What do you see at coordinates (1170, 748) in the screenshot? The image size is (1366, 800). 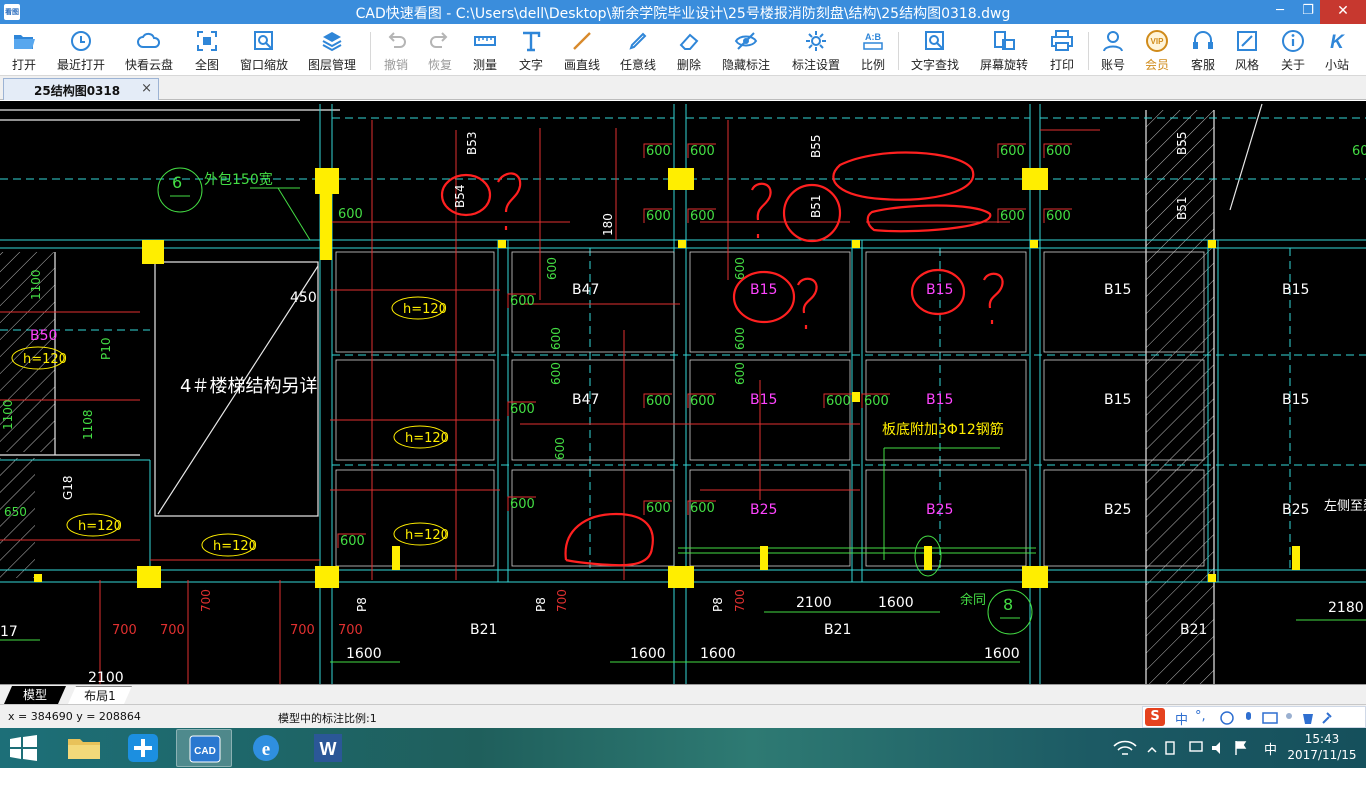 I see `battery-icon` at bounding box center [1170, 748].